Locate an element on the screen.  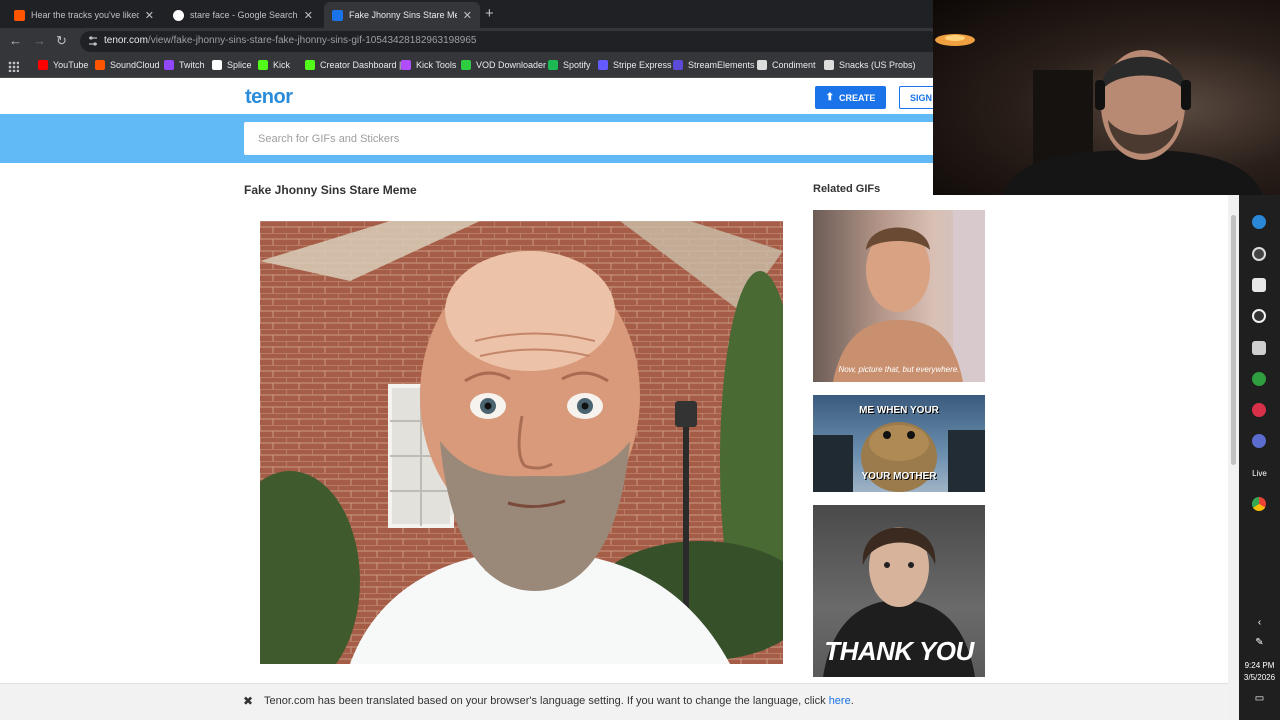
bookmark-item: YouTube is located at coordinates (63, 65).